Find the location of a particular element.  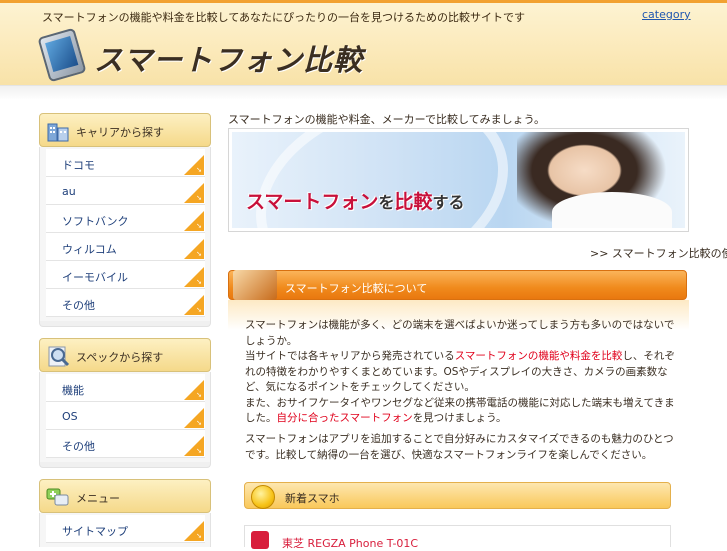

phone-icon is located at coordinates (260, 540).